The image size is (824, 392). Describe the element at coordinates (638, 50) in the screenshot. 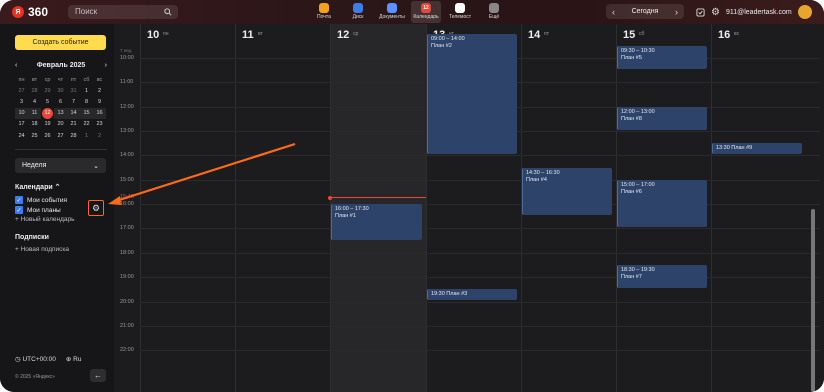

I see `event-time: 09:30 – 10:30` at that location.